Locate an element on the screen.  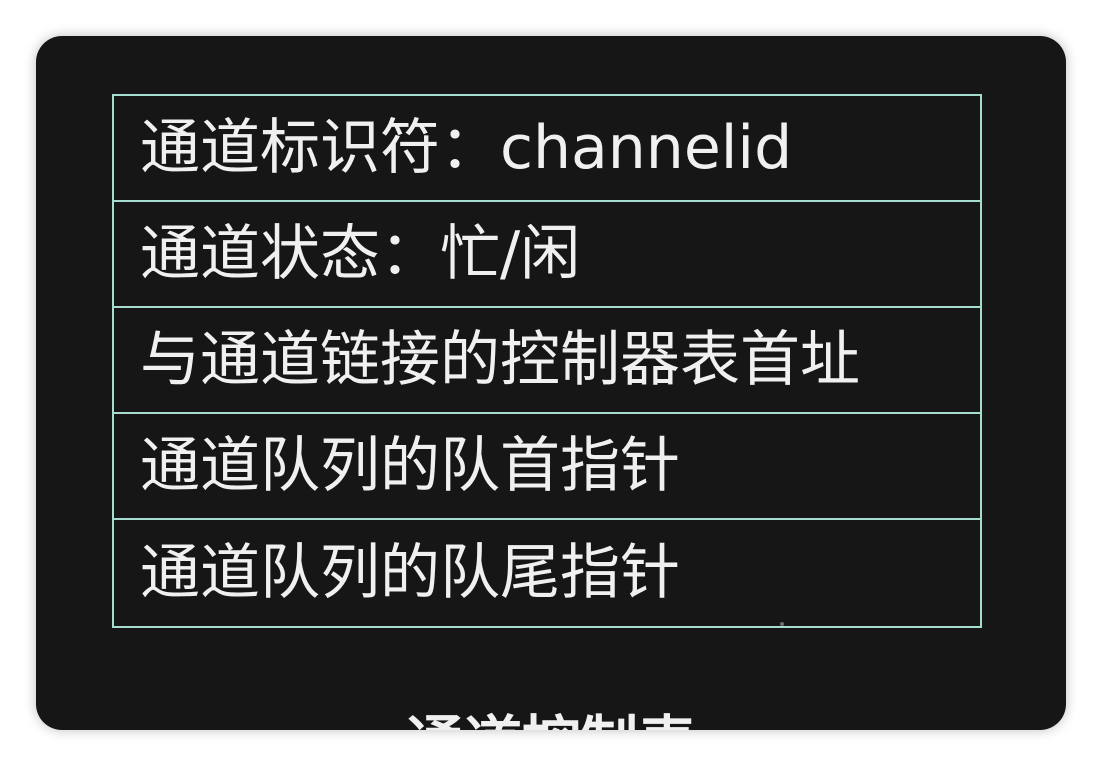
table-caption: 通道控制表 is located at coordinates (551, 713).